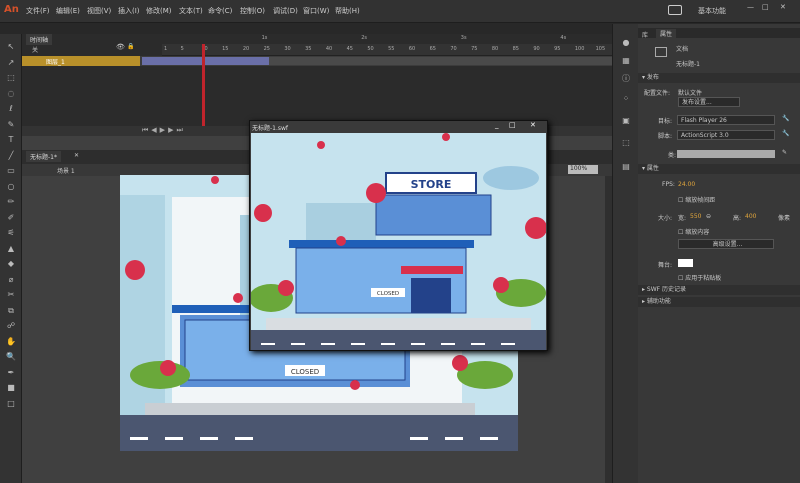 The image size is (800, 483). I want to click on swatches-icon: ▦, so click(626, 61).